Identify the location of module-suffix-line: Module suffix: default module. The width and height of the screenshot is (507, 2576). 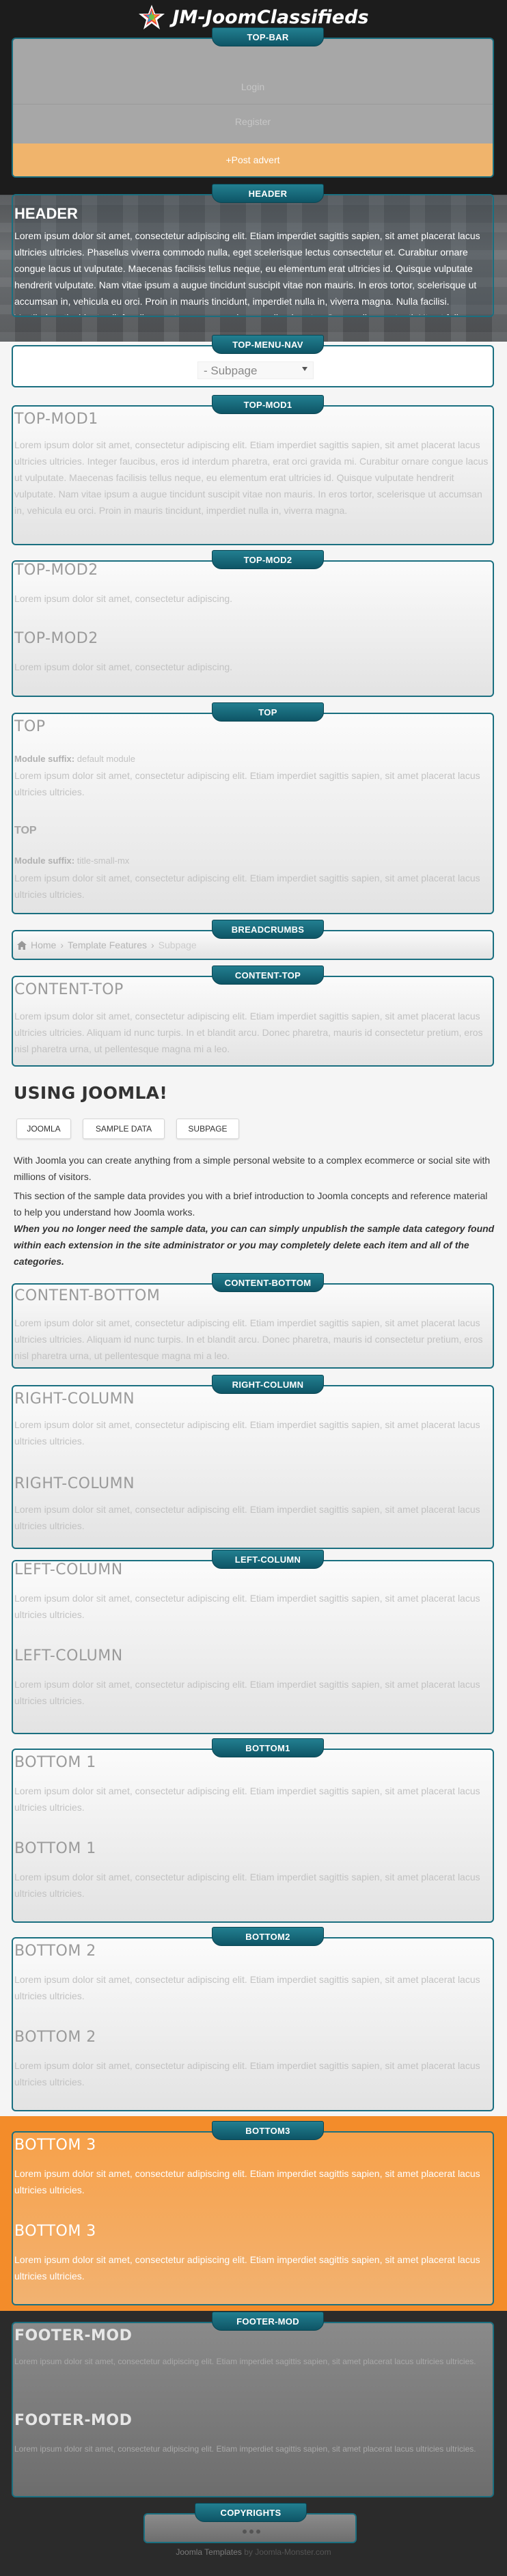
(253, 759).